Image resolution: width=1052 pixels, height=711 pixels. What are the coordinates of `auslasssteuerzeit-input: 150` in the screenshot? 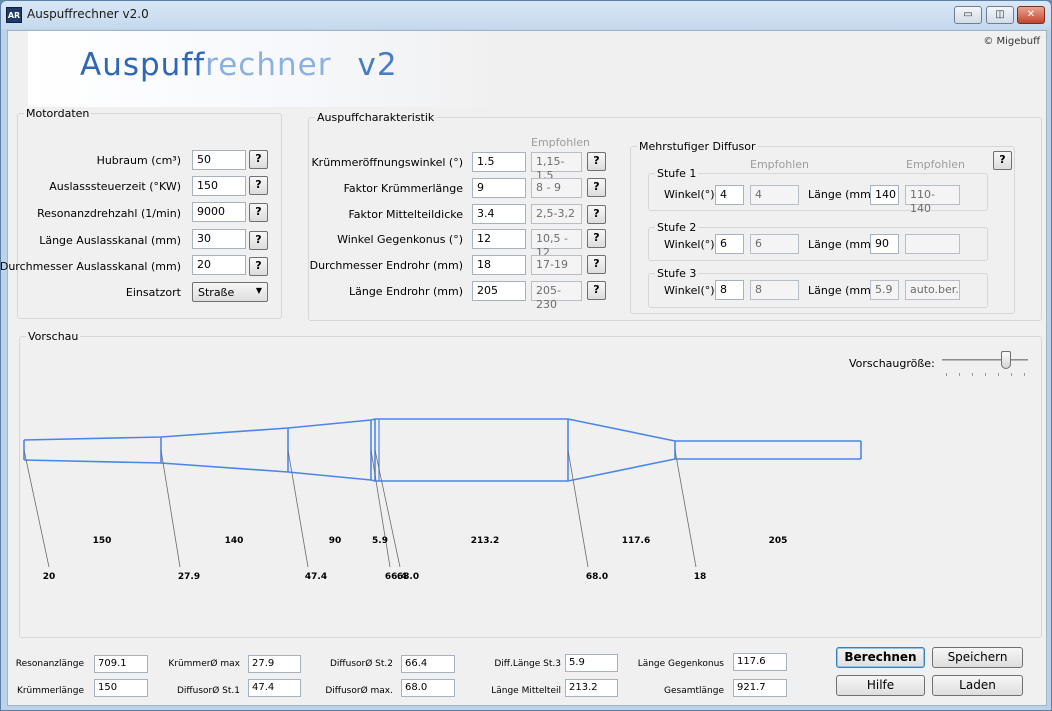 It's located at (219, 186).